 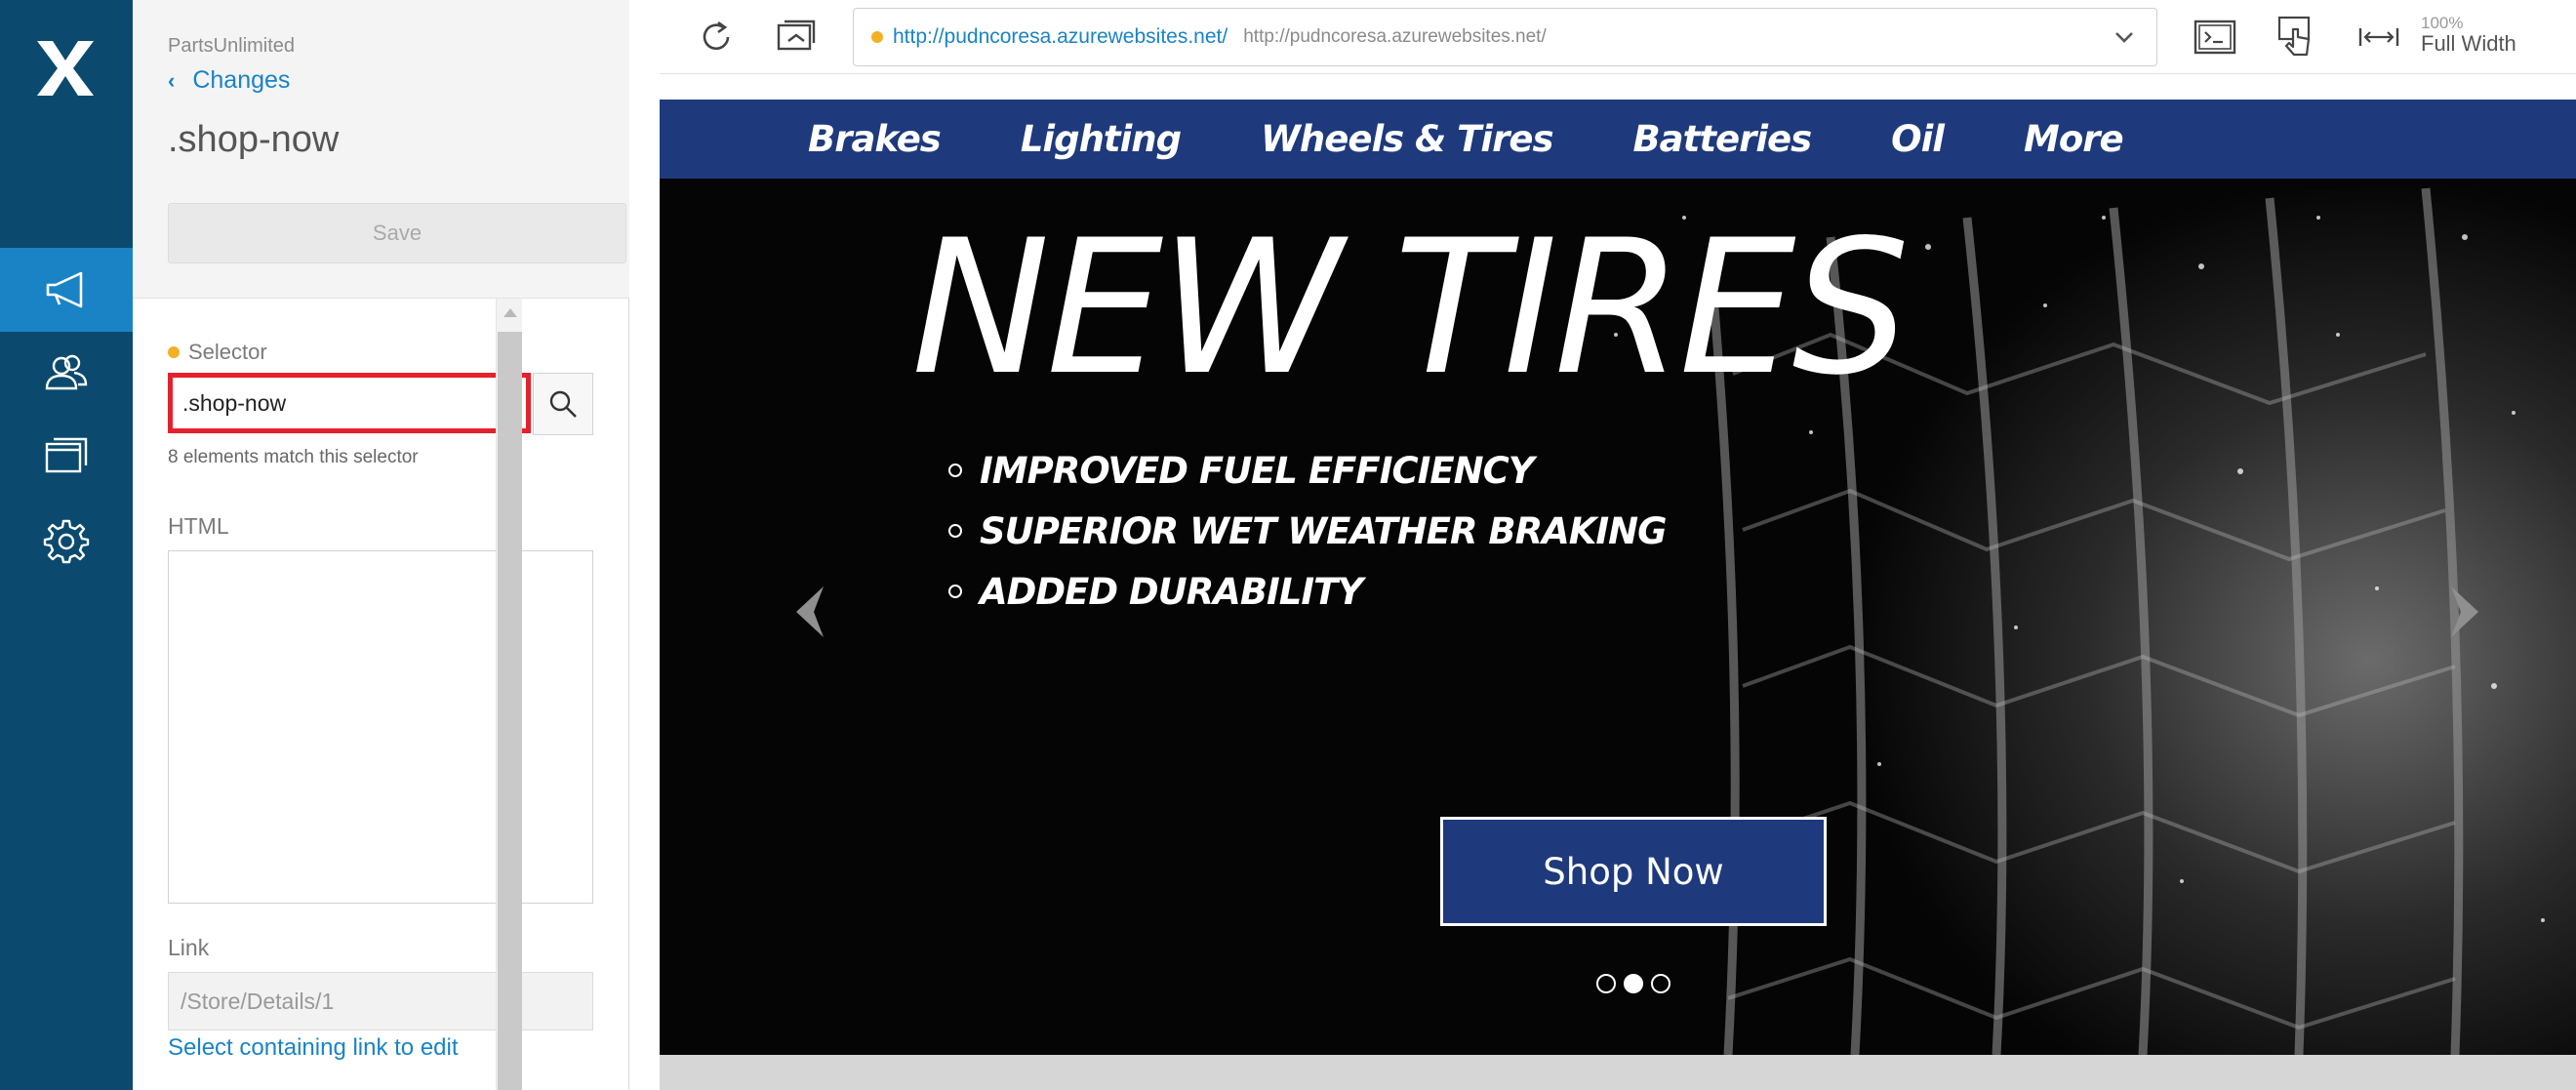 What do you see at coordinates (293, 457) in the screenshot?
I see `selector-match-count: 8 elements match this selector` at bounding box center [293, 457].